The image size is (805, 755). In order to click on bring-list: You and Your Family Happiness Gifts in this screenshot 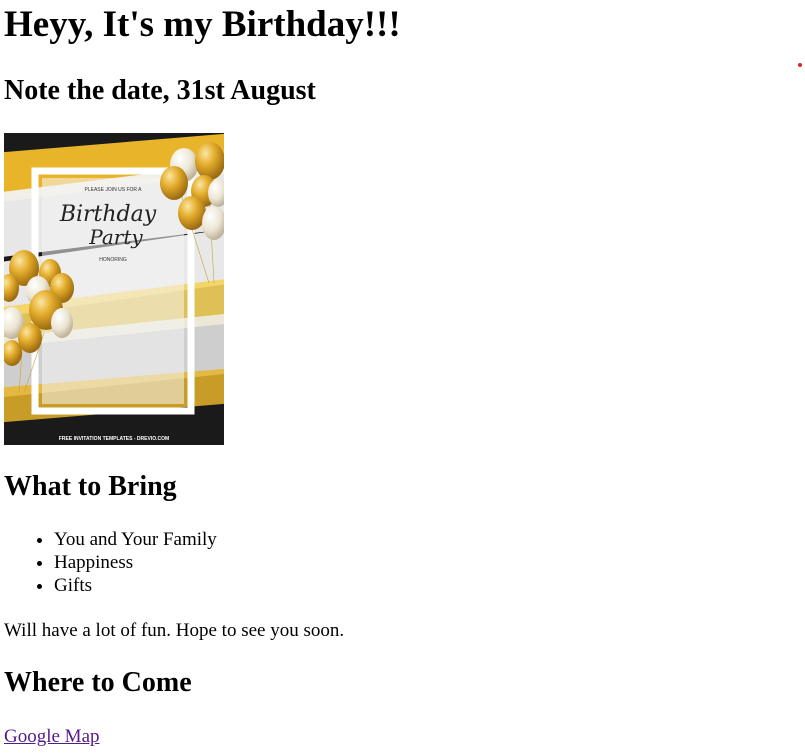, I will do `click(110, 562)`.